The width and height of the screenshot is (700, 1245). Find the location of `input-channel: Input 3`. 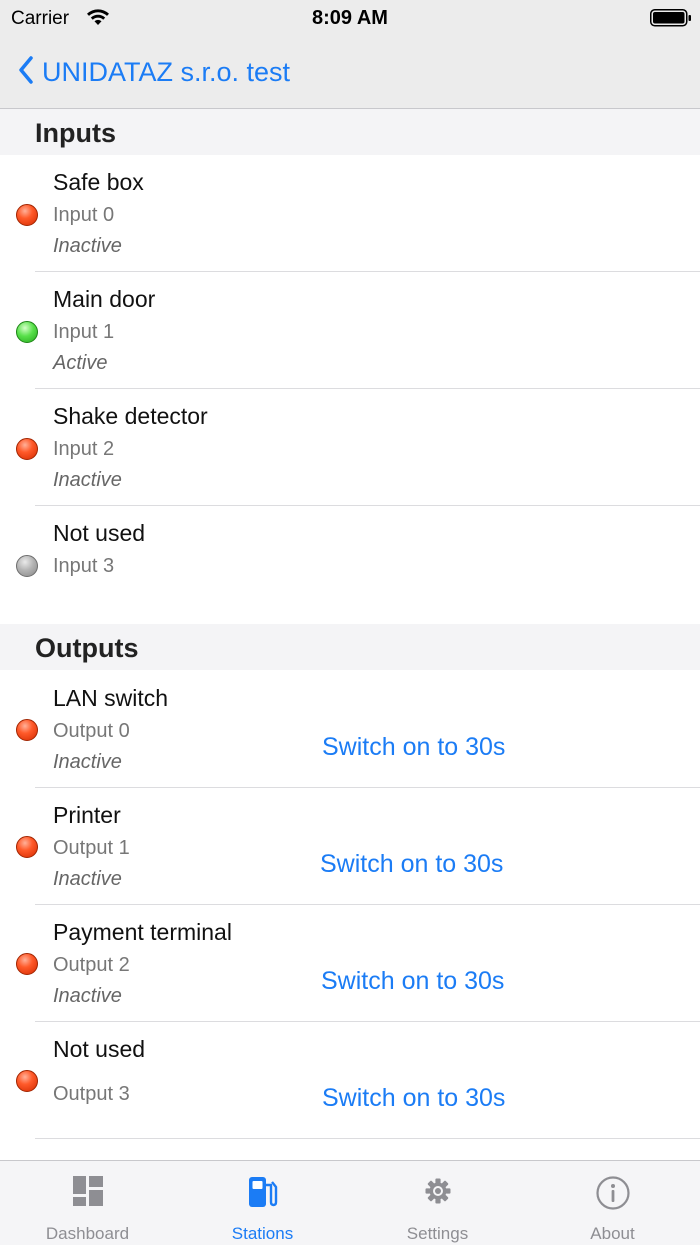

input-channel: Input 3 is located at coordinates (84, 566).